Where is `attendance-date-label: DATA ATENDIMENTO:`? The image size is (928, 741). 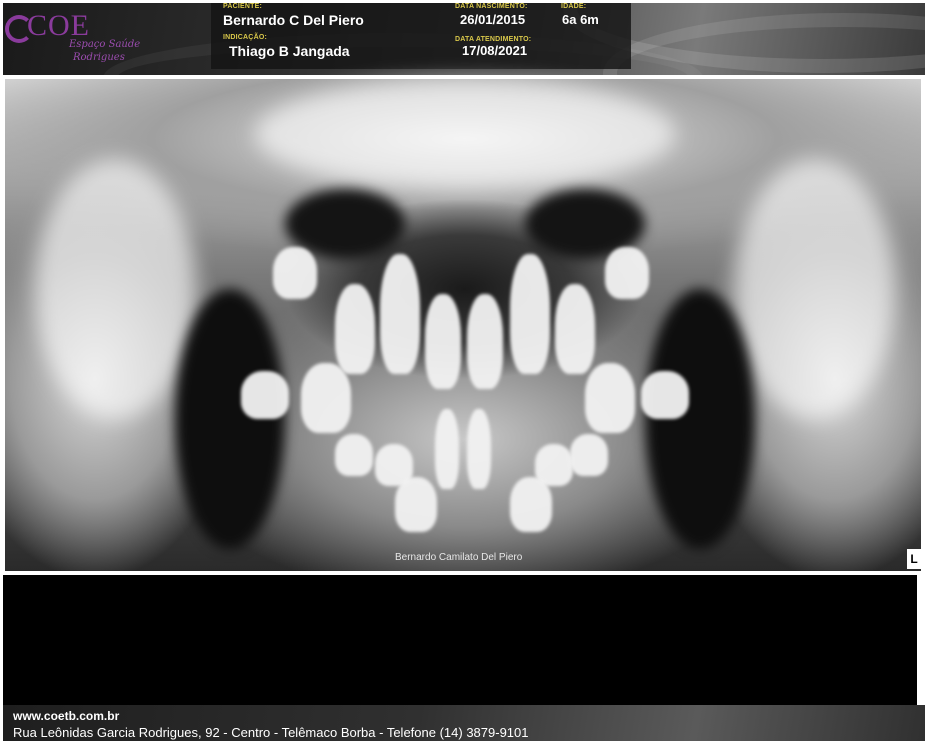
attendance-date-label: DATA ATENDIMENTO: is located at coordinates (493, 39).